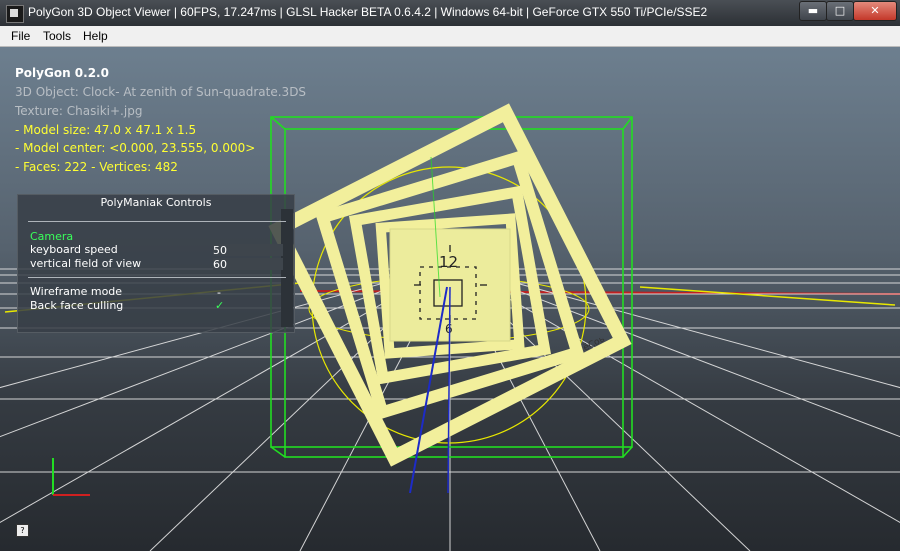 Image resolution: width=900 pixels, height=551 pixels. What do you see at coordinates (840, 11) in the screenshot?
I see `maximize-button: □` at bounding box center [840, 11].